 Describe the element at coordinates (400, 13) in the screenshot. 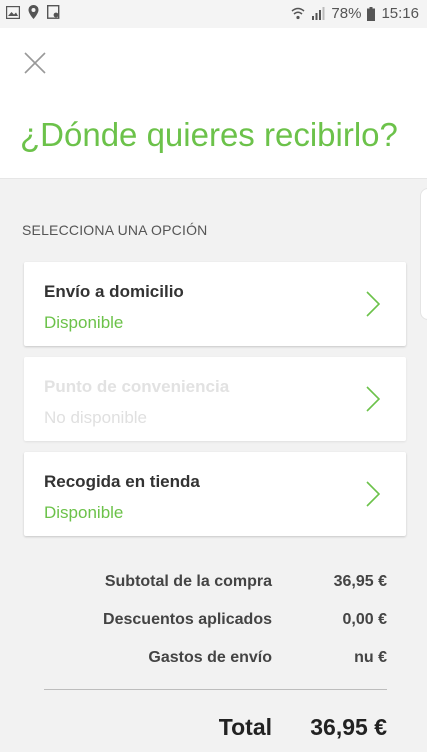

I see `clock: 15:16` at that location.